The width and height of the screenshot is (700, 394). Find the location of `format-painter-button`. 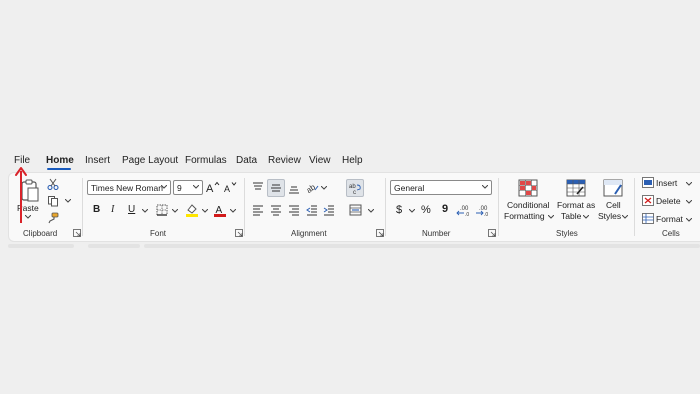

format-painter-button is located at coordinates (53, 218).